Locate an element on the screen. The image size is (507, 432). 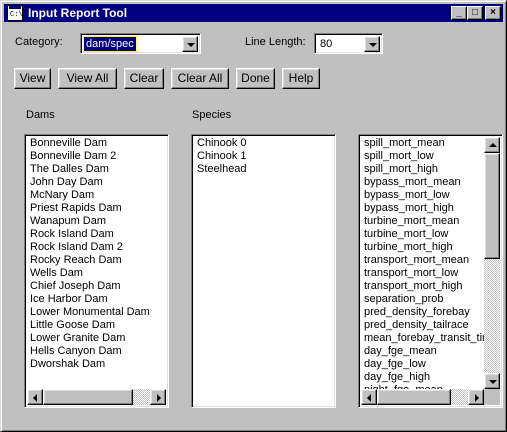
line-length-label: Line Length: is located at coordinates (275, 42).